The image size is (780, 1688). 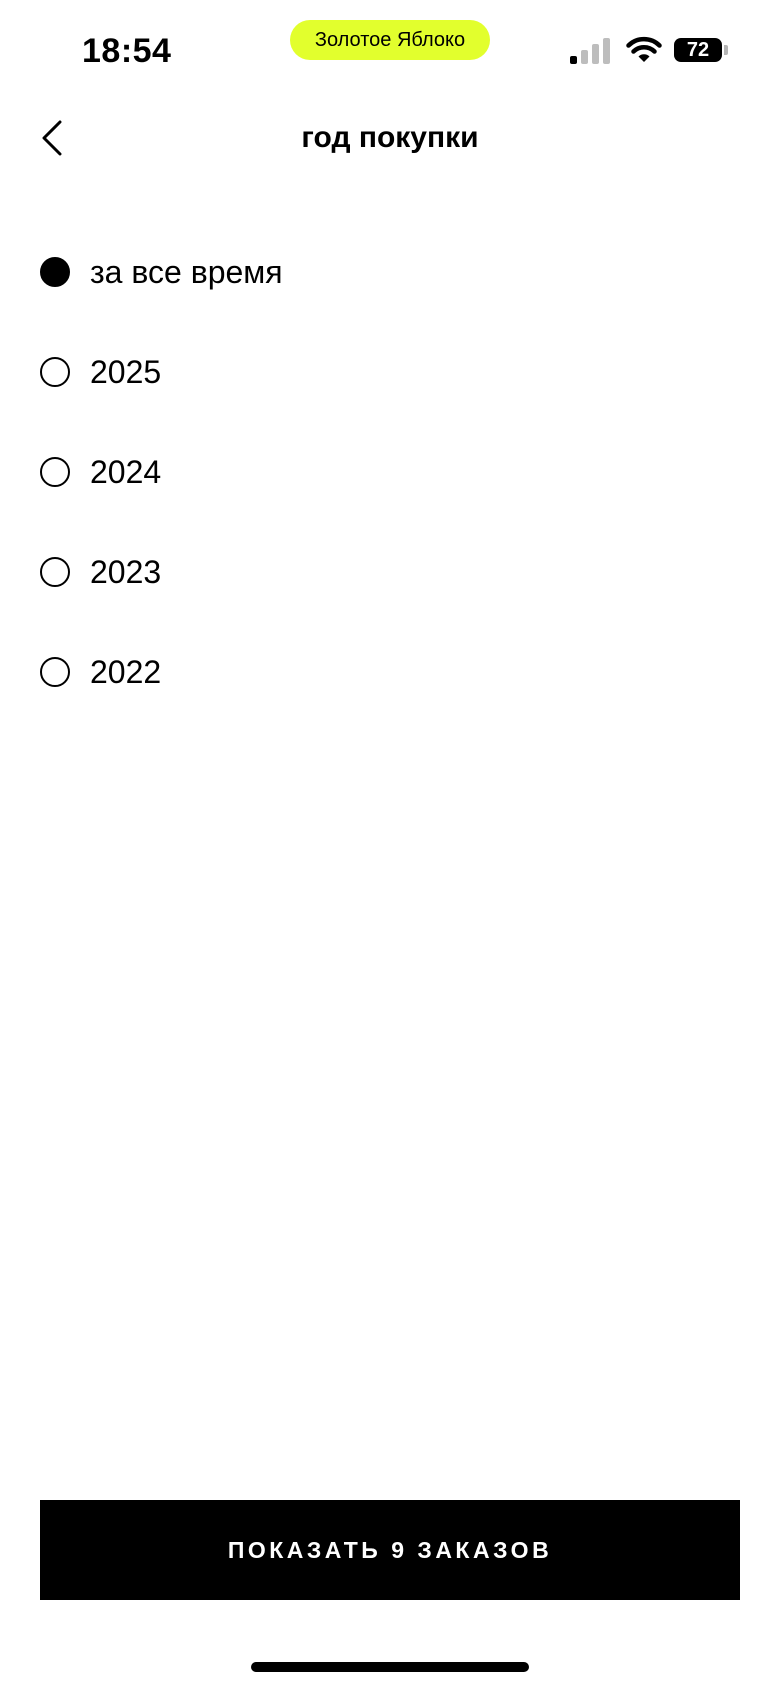 I want to click on radio-selected-icon, so click(x=55, y=272).